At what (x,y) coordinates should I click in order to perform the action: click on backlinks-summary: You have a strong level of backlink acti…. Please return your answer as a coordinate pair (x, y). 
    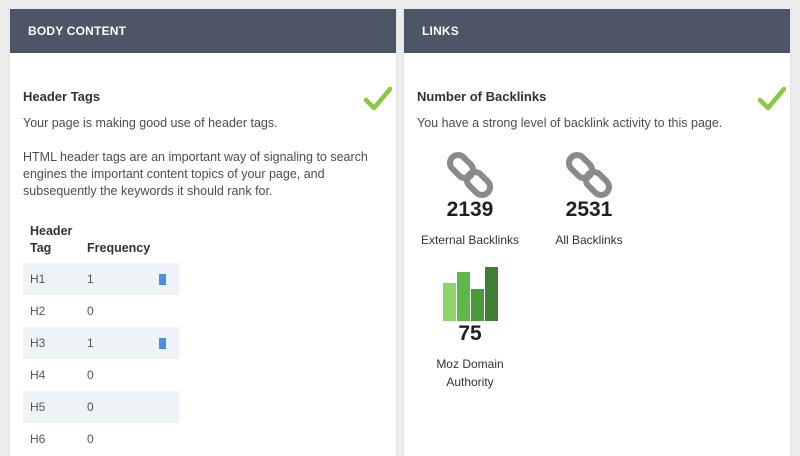
    Looking at the image, I should click on (570, 123).